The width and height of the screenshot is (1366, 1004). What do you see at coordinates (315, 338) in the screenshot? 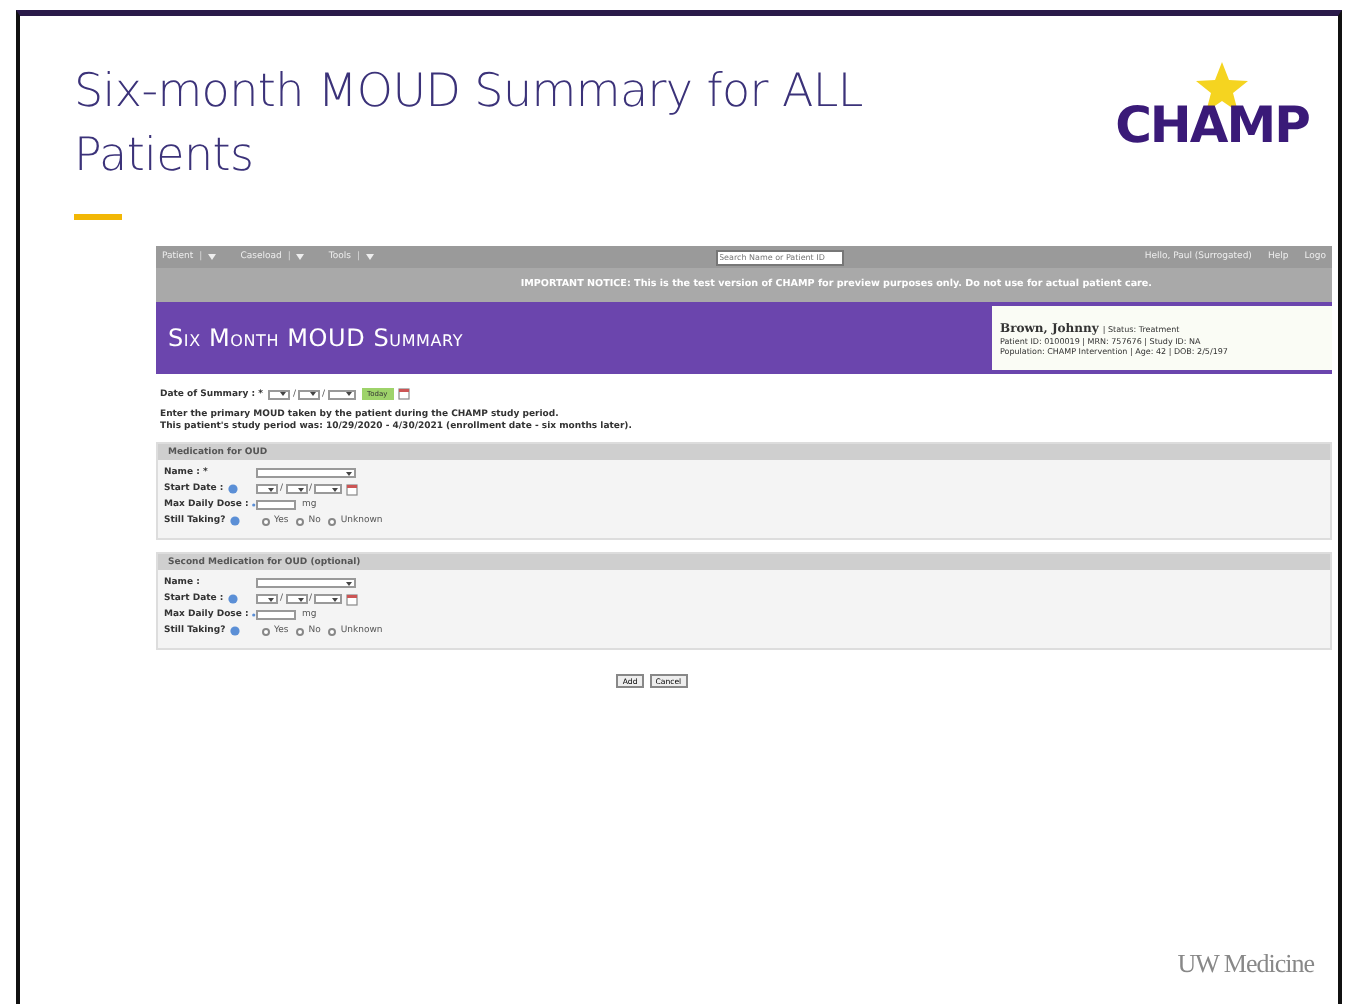
I see `page-title: Six Month MOUD Summary` at bounding box center [315, 338].